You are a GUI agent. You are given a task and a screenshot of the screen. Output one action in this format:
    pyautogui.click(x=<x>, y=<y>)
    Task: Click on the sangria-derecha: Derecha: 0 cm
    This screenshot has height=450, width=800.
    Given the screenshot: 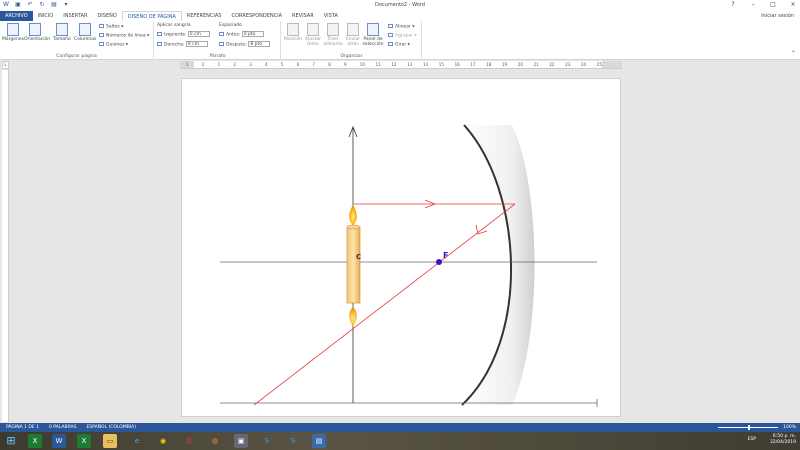 What is the action you would take?
    pyautogui.click(x=182, y=44)
    